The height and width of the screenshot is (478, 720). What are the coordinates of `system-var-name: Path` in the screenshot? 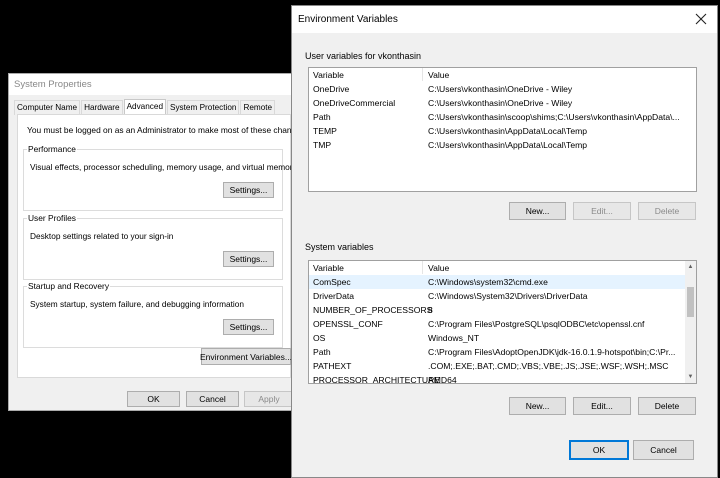 It's located at (322, 352).